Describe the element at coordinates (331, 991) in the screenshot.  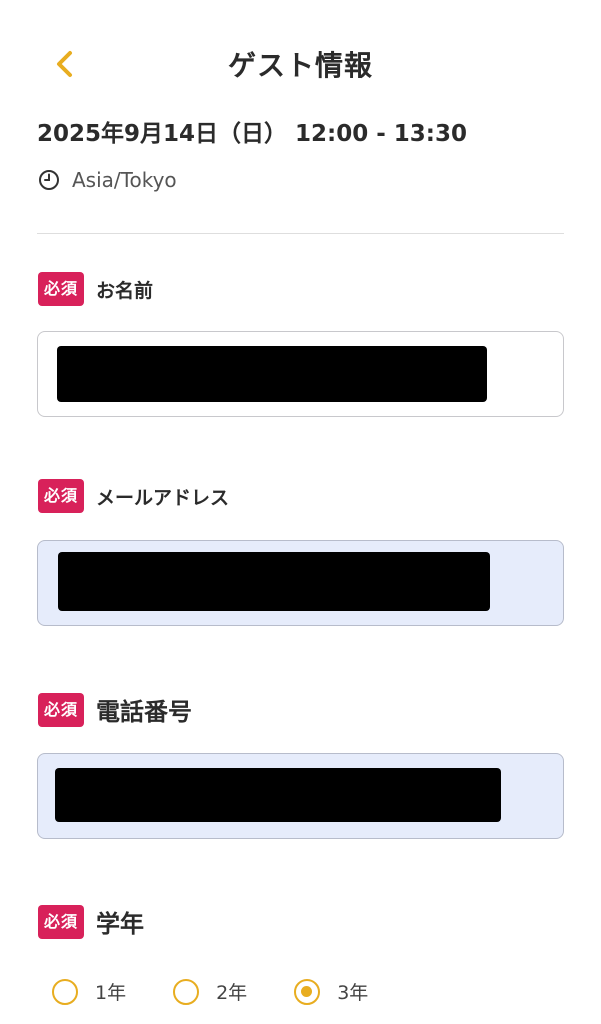
I see `grade-option-3: 3年` at that location.